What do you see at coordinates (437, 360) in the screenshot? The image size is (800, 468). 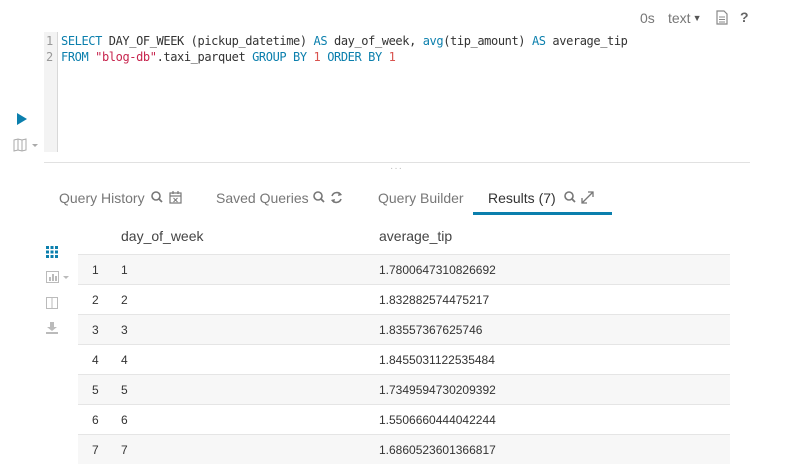 I see `cell-average-tip: 1.8455031122535484` at bounding box center [437, 360].